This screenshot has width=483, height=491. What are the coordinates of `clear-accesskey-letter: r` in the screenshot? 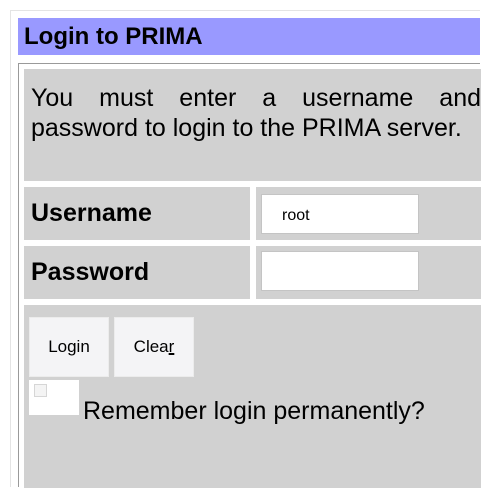 It's located at (171, 346).